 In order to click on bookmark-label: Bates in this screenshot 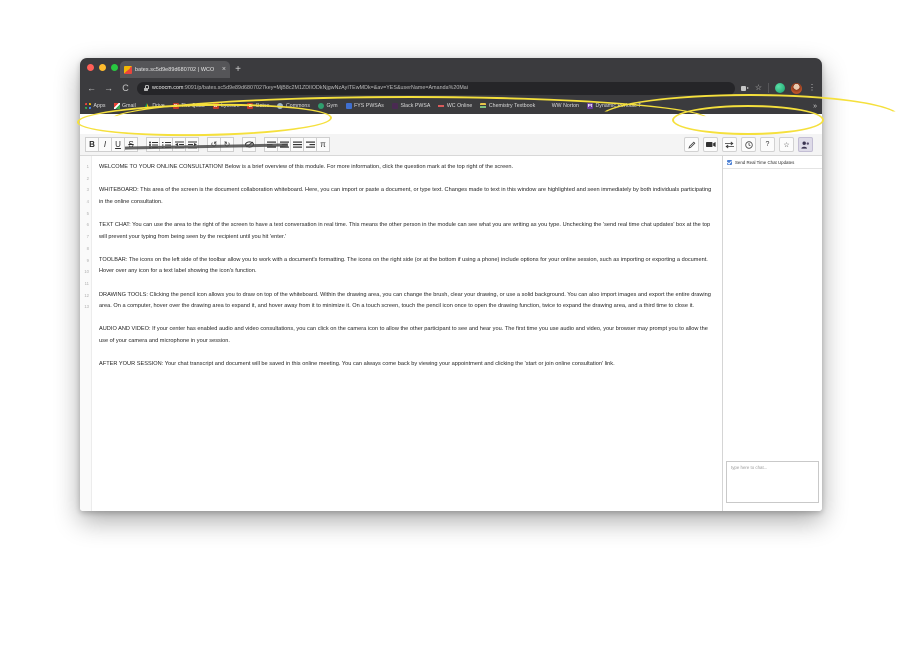, I will do `click(262, 106)`.